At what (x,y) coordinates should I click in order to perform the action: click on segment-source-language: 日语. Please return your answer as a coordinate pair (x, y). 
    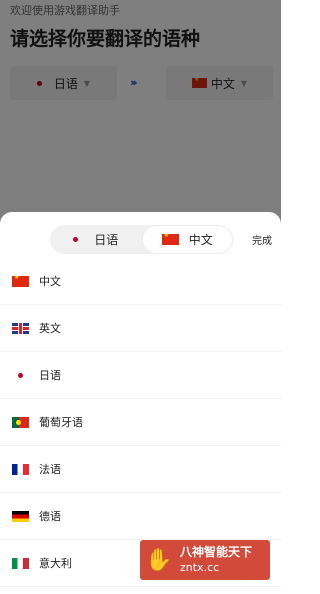
    Looking at the image, I should click on (96, 239).